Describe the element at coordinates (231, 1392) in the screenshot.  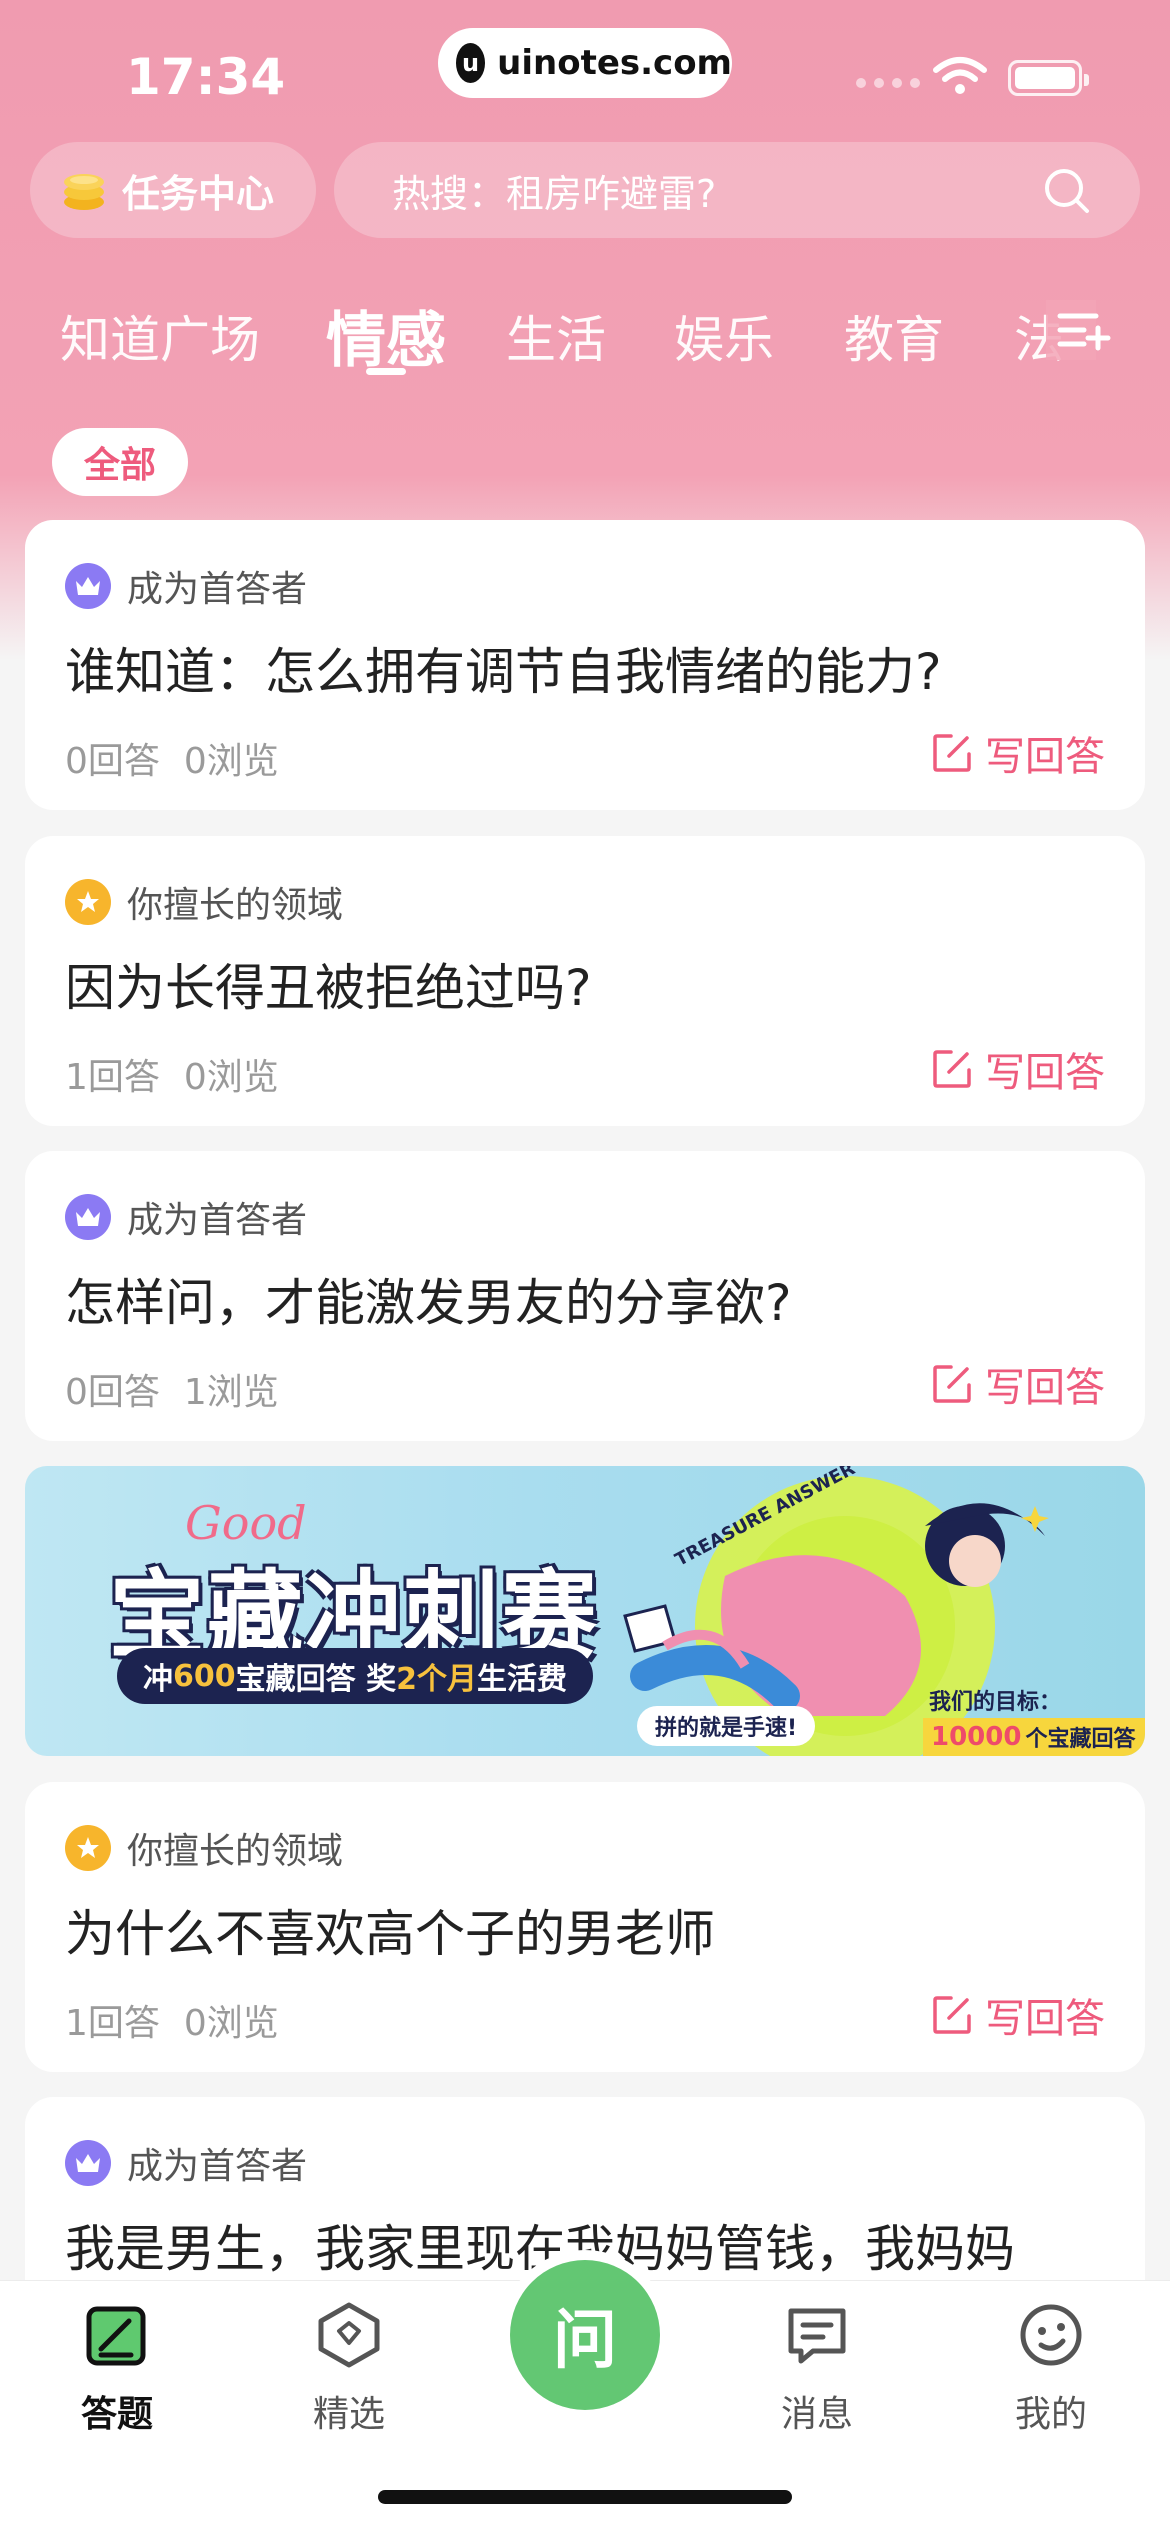
I see `view-count: 1浏览` at that location.